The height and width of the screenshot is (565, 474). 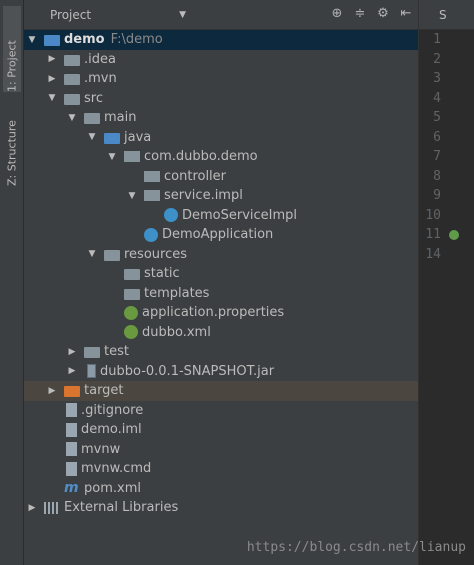 I want to click on line-number: 4, so click(x=437, y=98).